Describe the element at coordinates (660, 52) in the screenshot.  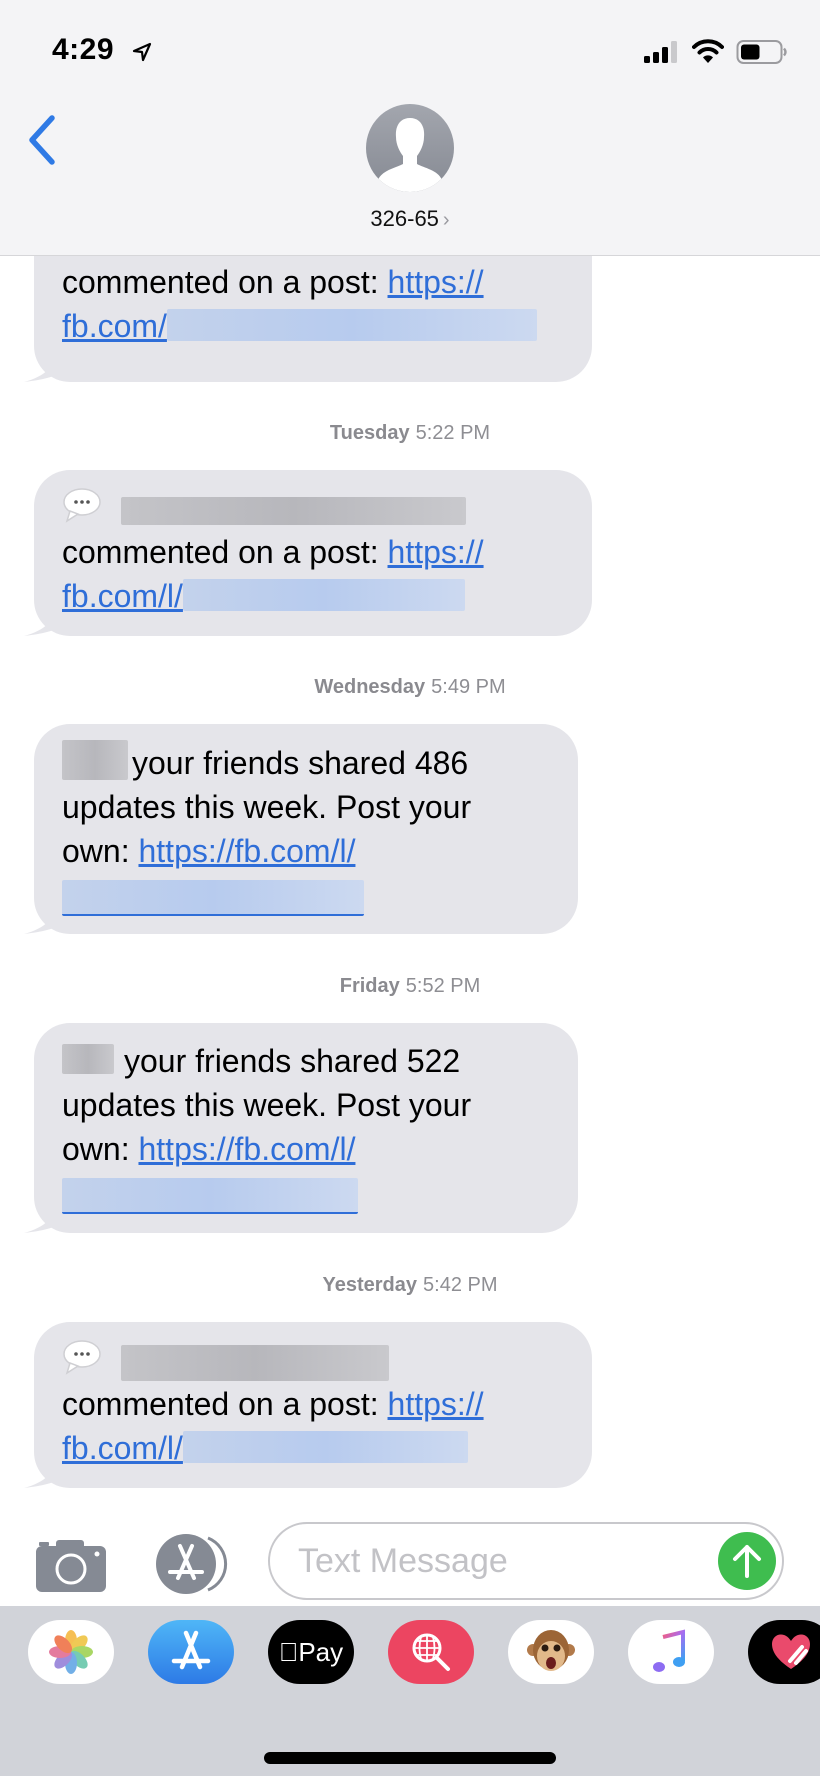
I see `cellular-signal-icon` at that location.